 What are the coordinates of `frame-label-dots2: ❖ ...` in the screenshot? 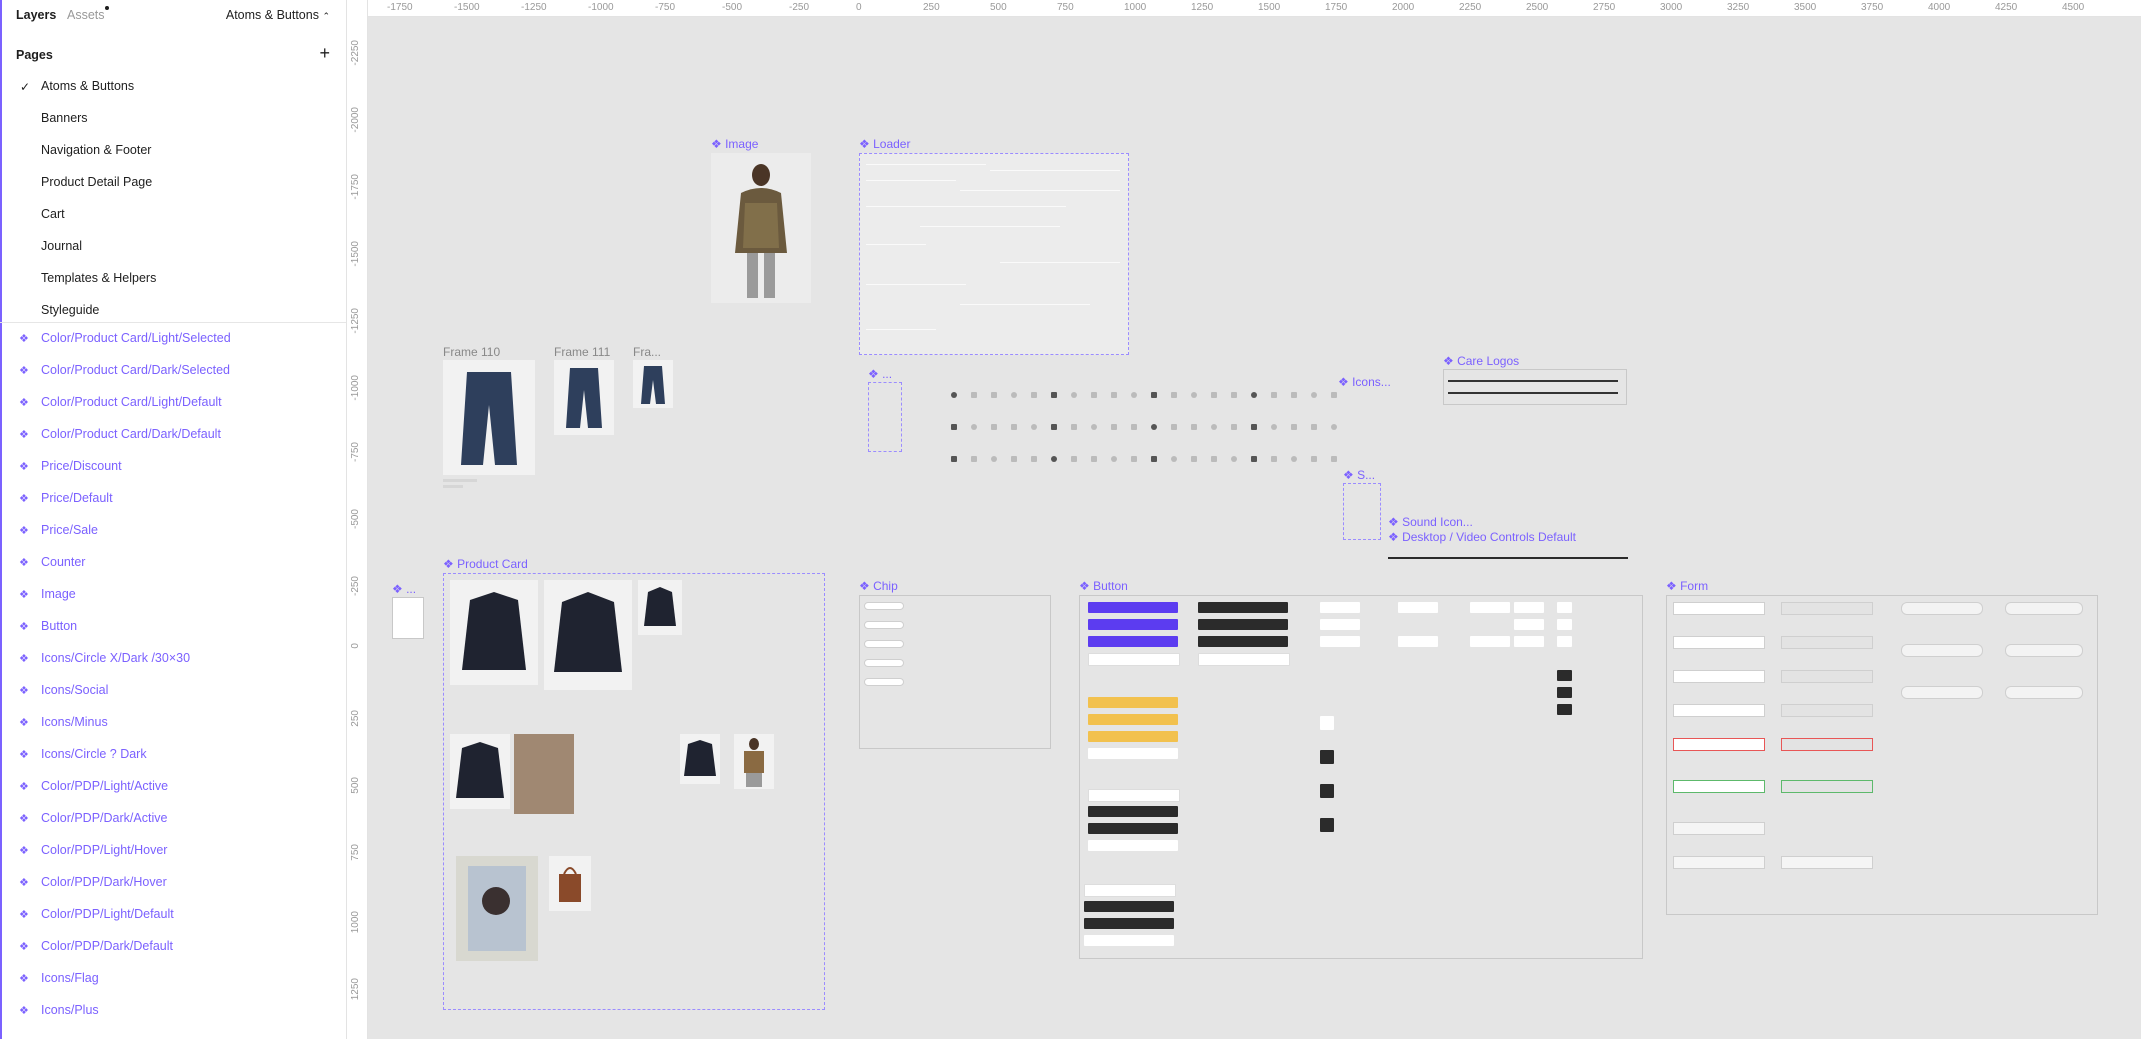 It's located at (404, 589).